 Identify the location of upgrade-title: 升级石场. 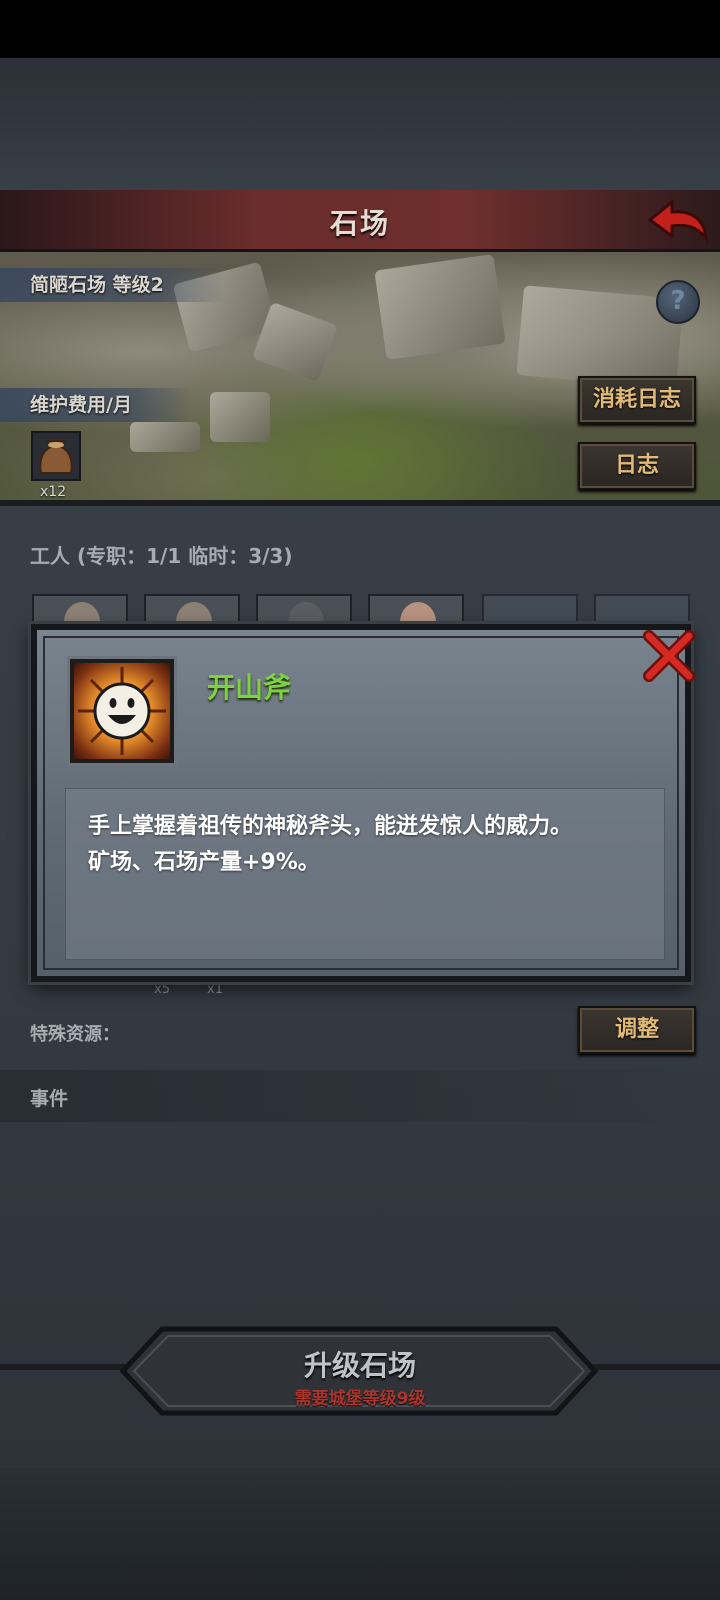
(359, 1365).